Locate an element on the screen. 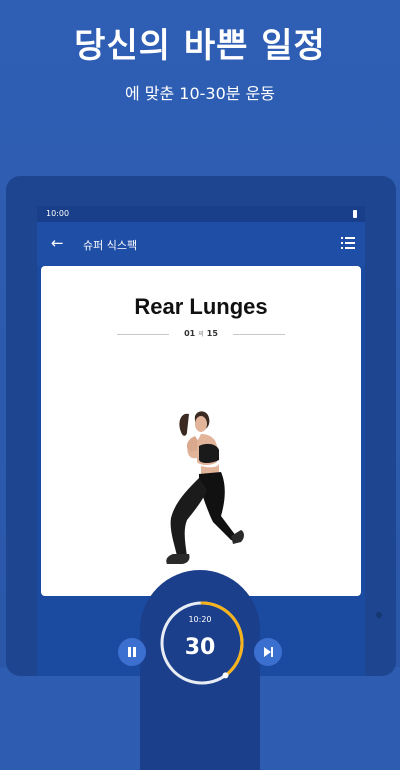 The image size is (400, 770). battery-icon is located at coordinates (355, 214).